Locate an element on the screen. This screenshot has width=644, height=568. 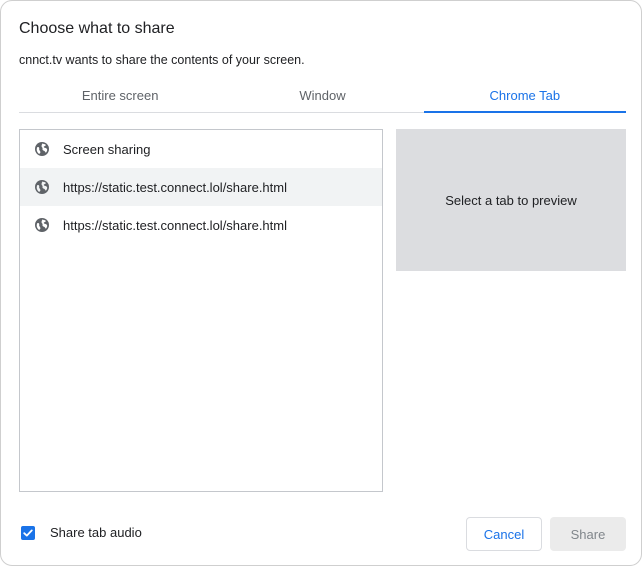
share-audio-label: Share tab audio is located at coordinates (96, 532).